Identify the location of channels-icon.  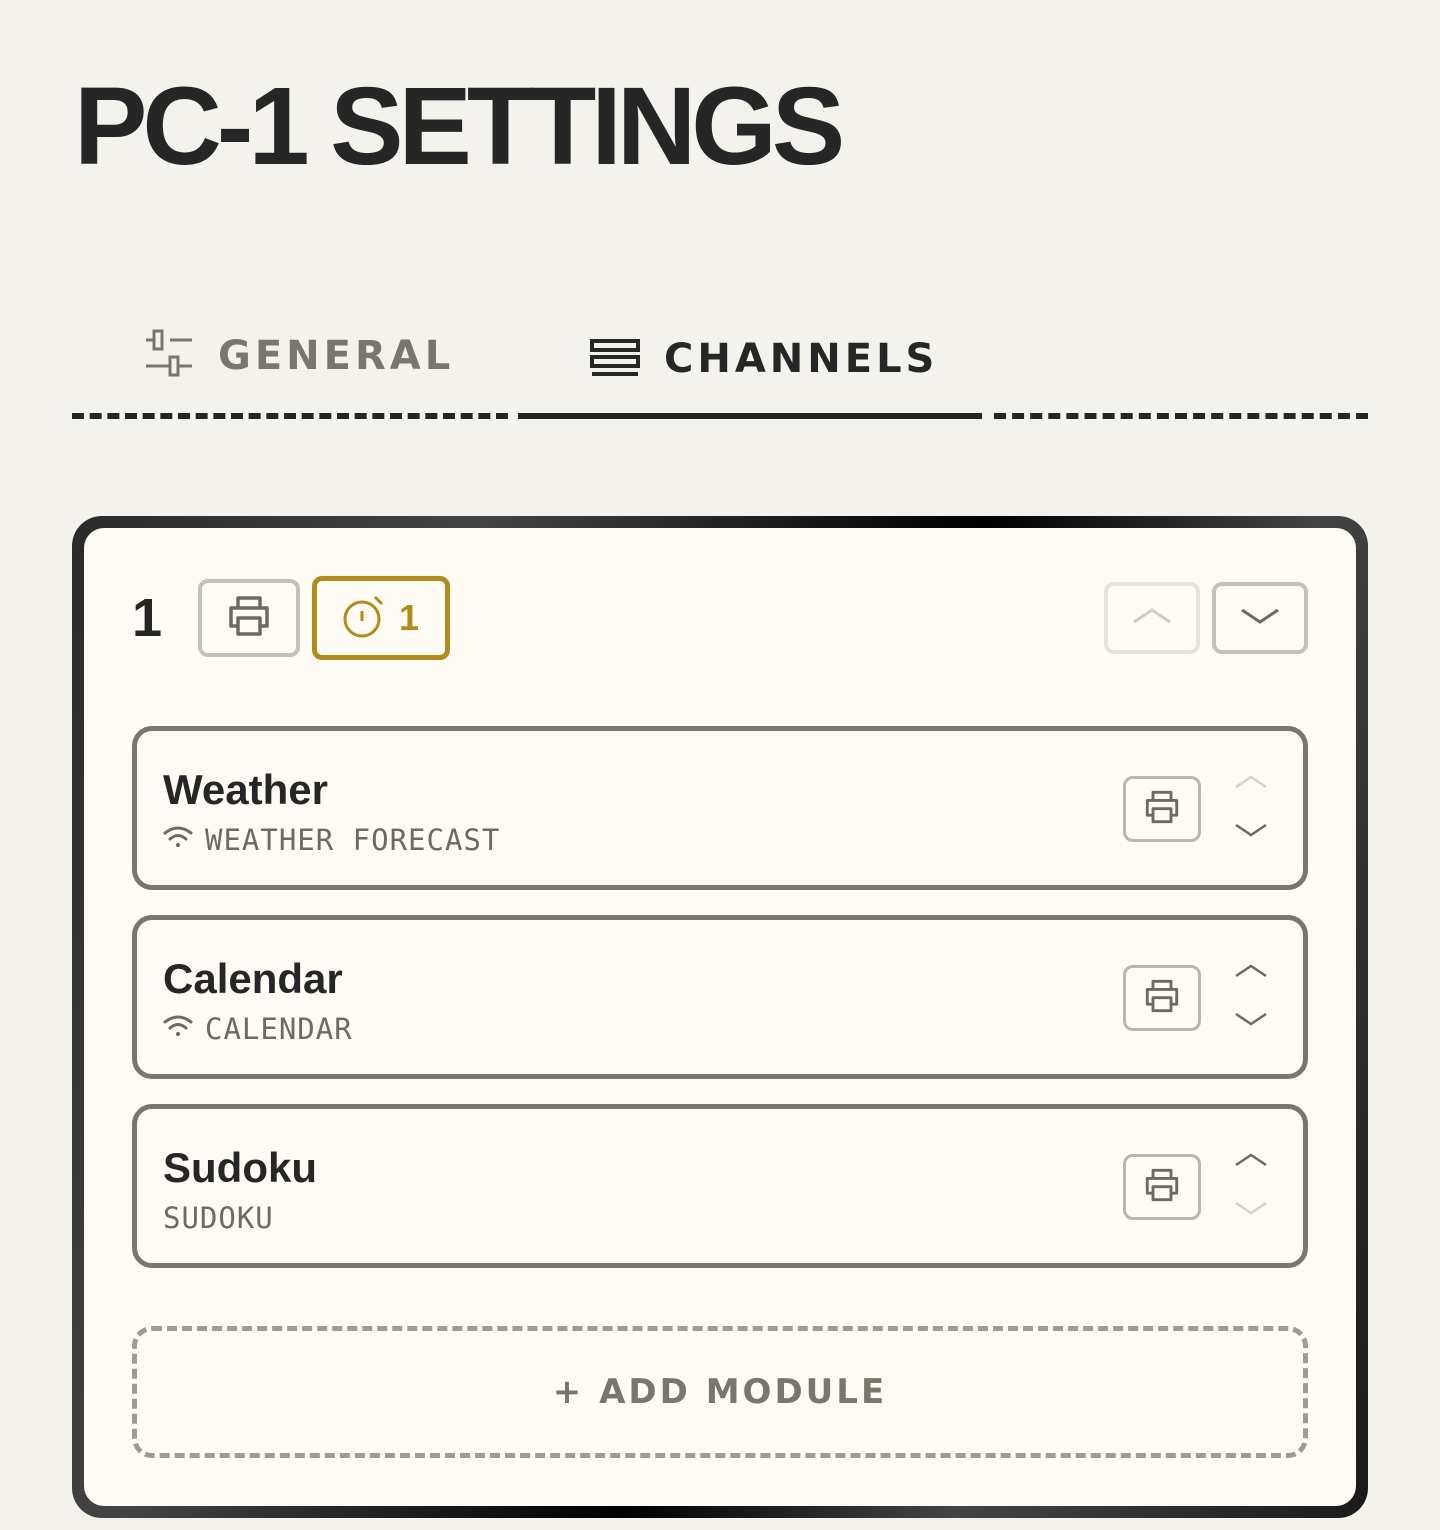
(615, 359).